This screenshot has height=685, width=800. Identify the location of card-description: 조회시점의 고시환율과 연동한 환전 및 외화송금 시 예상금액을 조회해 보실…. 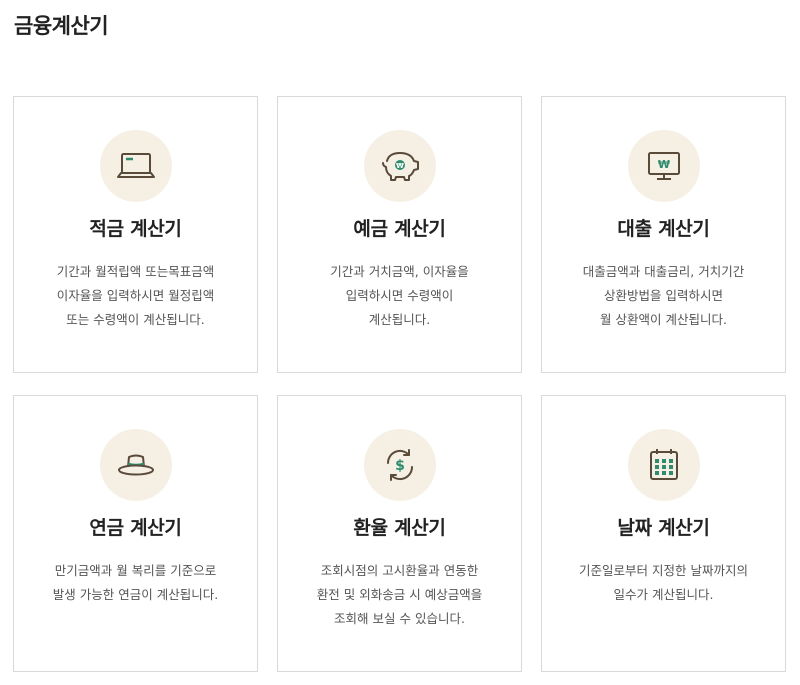
(399, 594).